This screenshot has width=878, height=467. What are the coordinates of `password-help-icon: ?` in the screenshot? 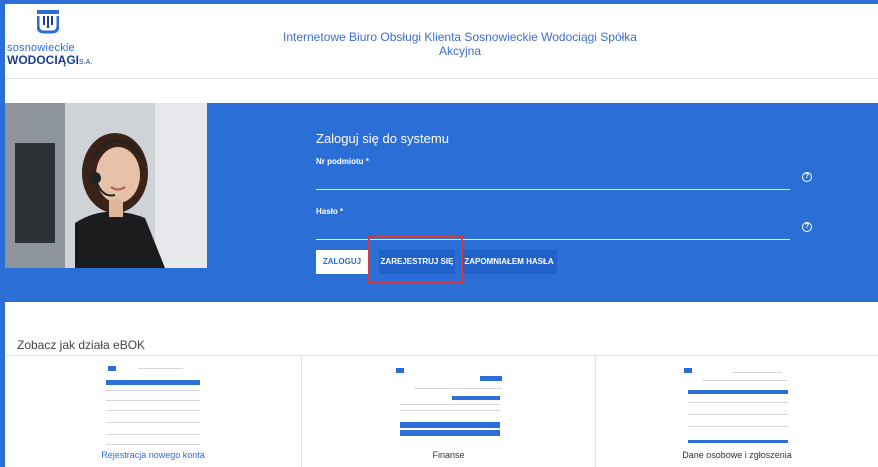 It's located at (807, 227).